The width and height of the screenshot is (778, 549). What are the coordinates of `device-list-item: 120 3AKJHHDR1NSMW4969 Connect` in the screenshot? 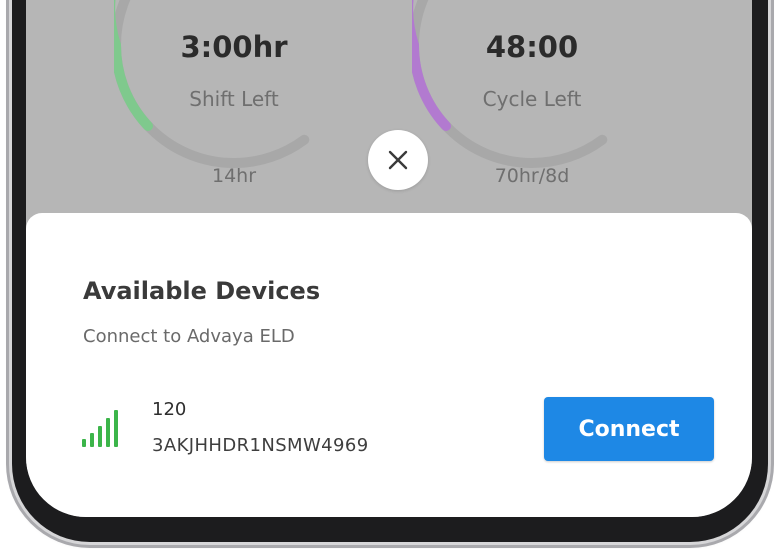 It's located at (401, 432).